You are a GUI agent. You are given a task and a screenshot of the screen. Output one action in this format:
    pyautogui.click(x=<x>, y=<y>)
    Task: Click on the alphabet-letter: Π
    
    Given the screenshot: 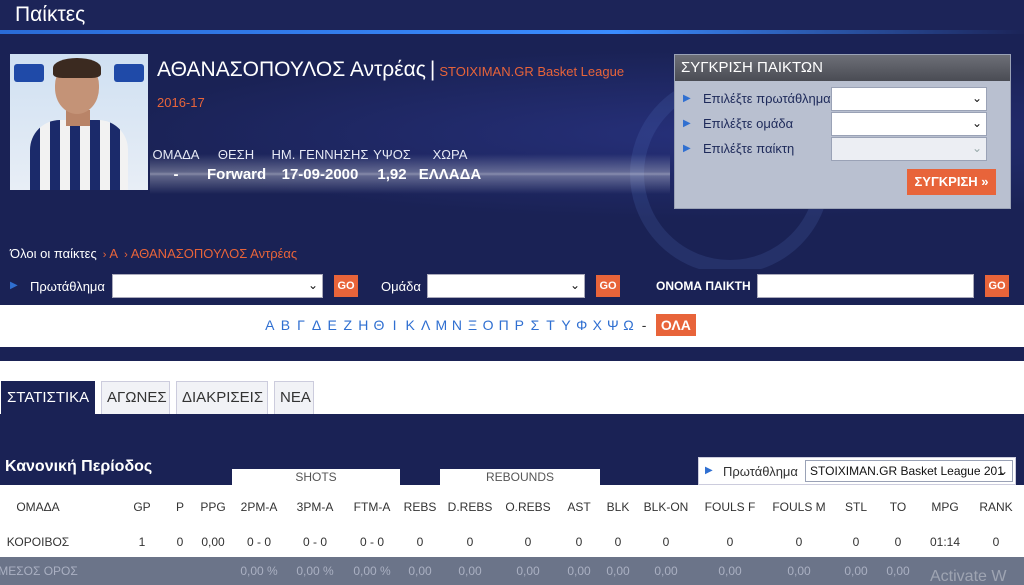 What is the action you would take?
    pyautogui.click(x=504, y=325)
    